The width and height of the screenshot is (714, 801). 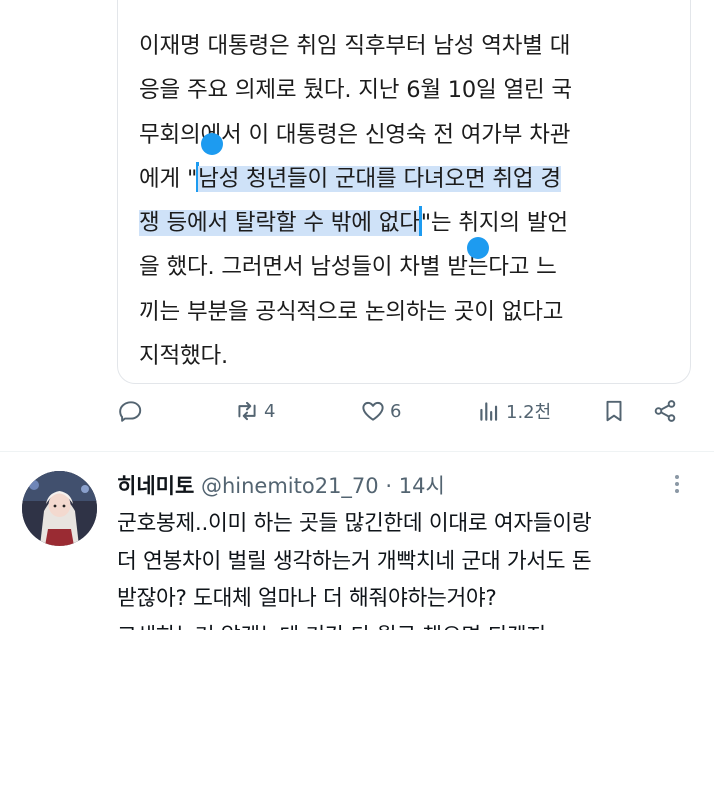 I want to click on quote-line-4-prefix: 에게 ", so click(x=168, y=178).